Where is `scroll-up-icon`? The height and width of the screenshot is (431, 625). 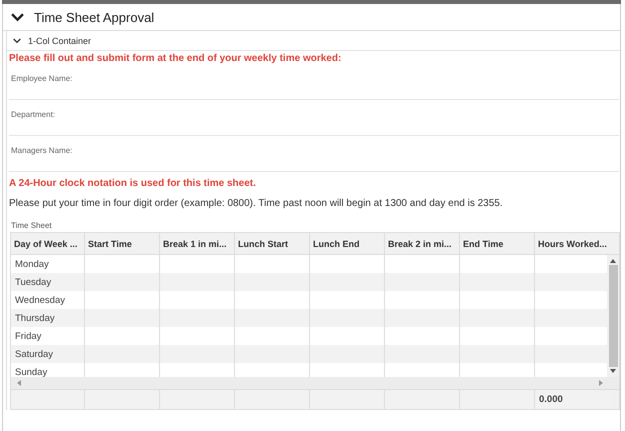
scroll-up-icon is located at coordinates (613, 261).